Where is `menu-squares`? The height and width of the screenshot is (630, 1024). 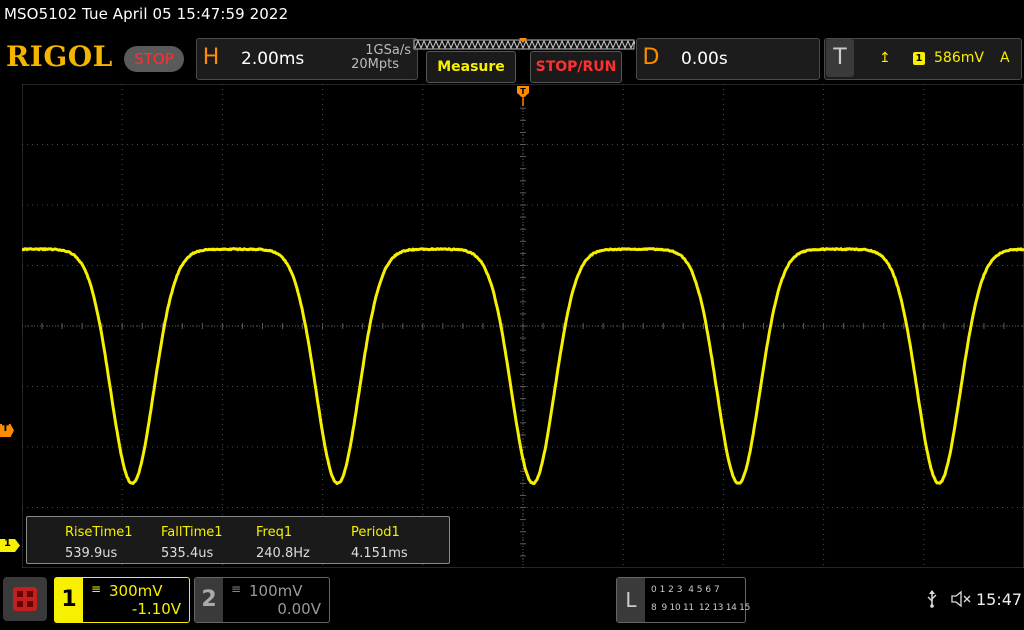 menu-squares is located at coordinates (25, 599).